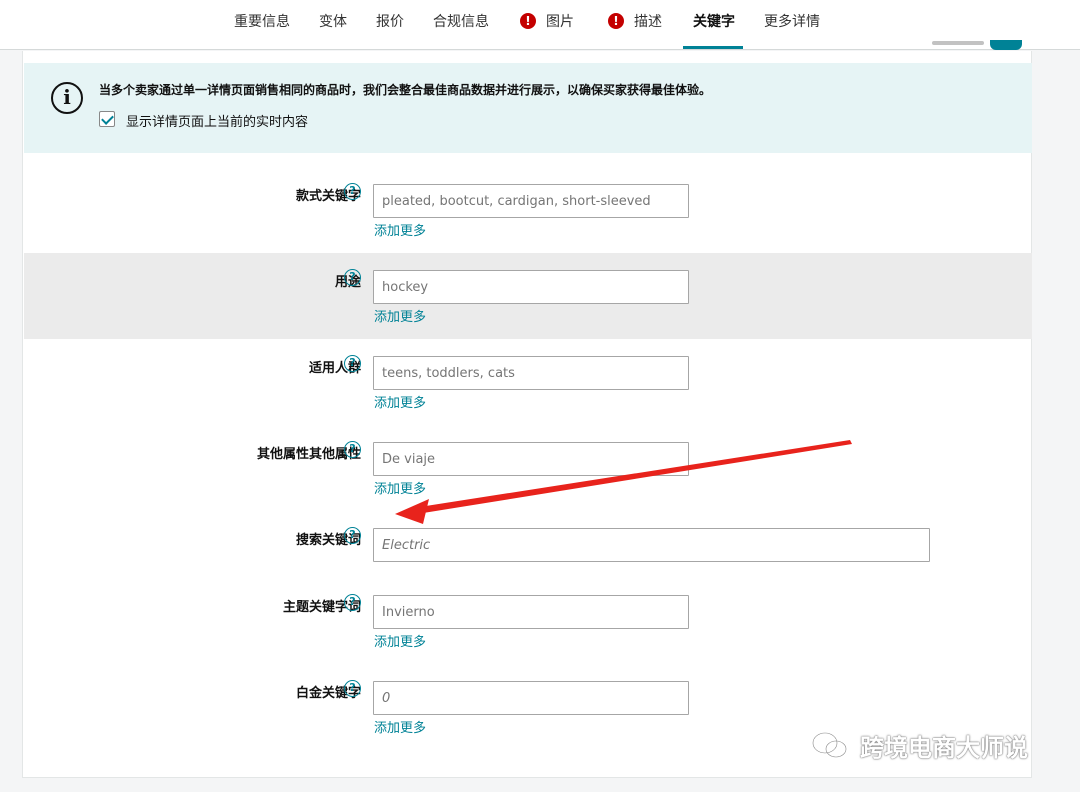 Image resolution: width=1080 pixels, height=792 pixels. Describe the element at coordinates (531, 698) in the screenshot. I see `platinum-keywords-input` at that location.